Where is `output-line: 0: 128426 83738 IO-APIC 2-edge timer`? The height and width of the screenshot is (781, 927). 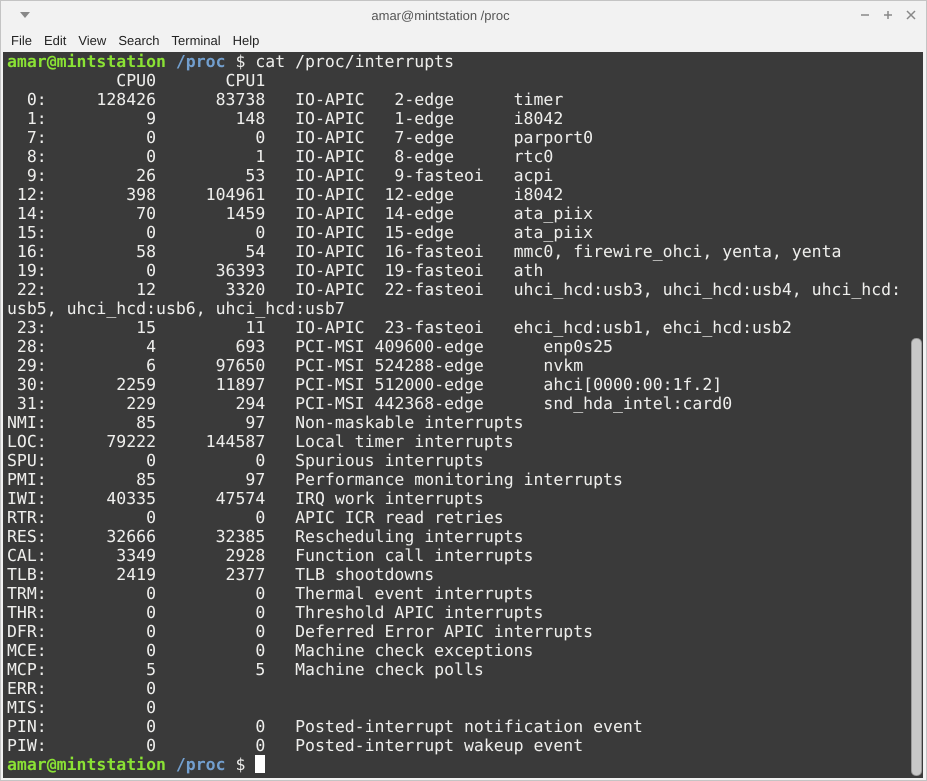
output-line: 0: 128426 83738 IO-APIC 2-edge timer is located at coordinates (295, 99).